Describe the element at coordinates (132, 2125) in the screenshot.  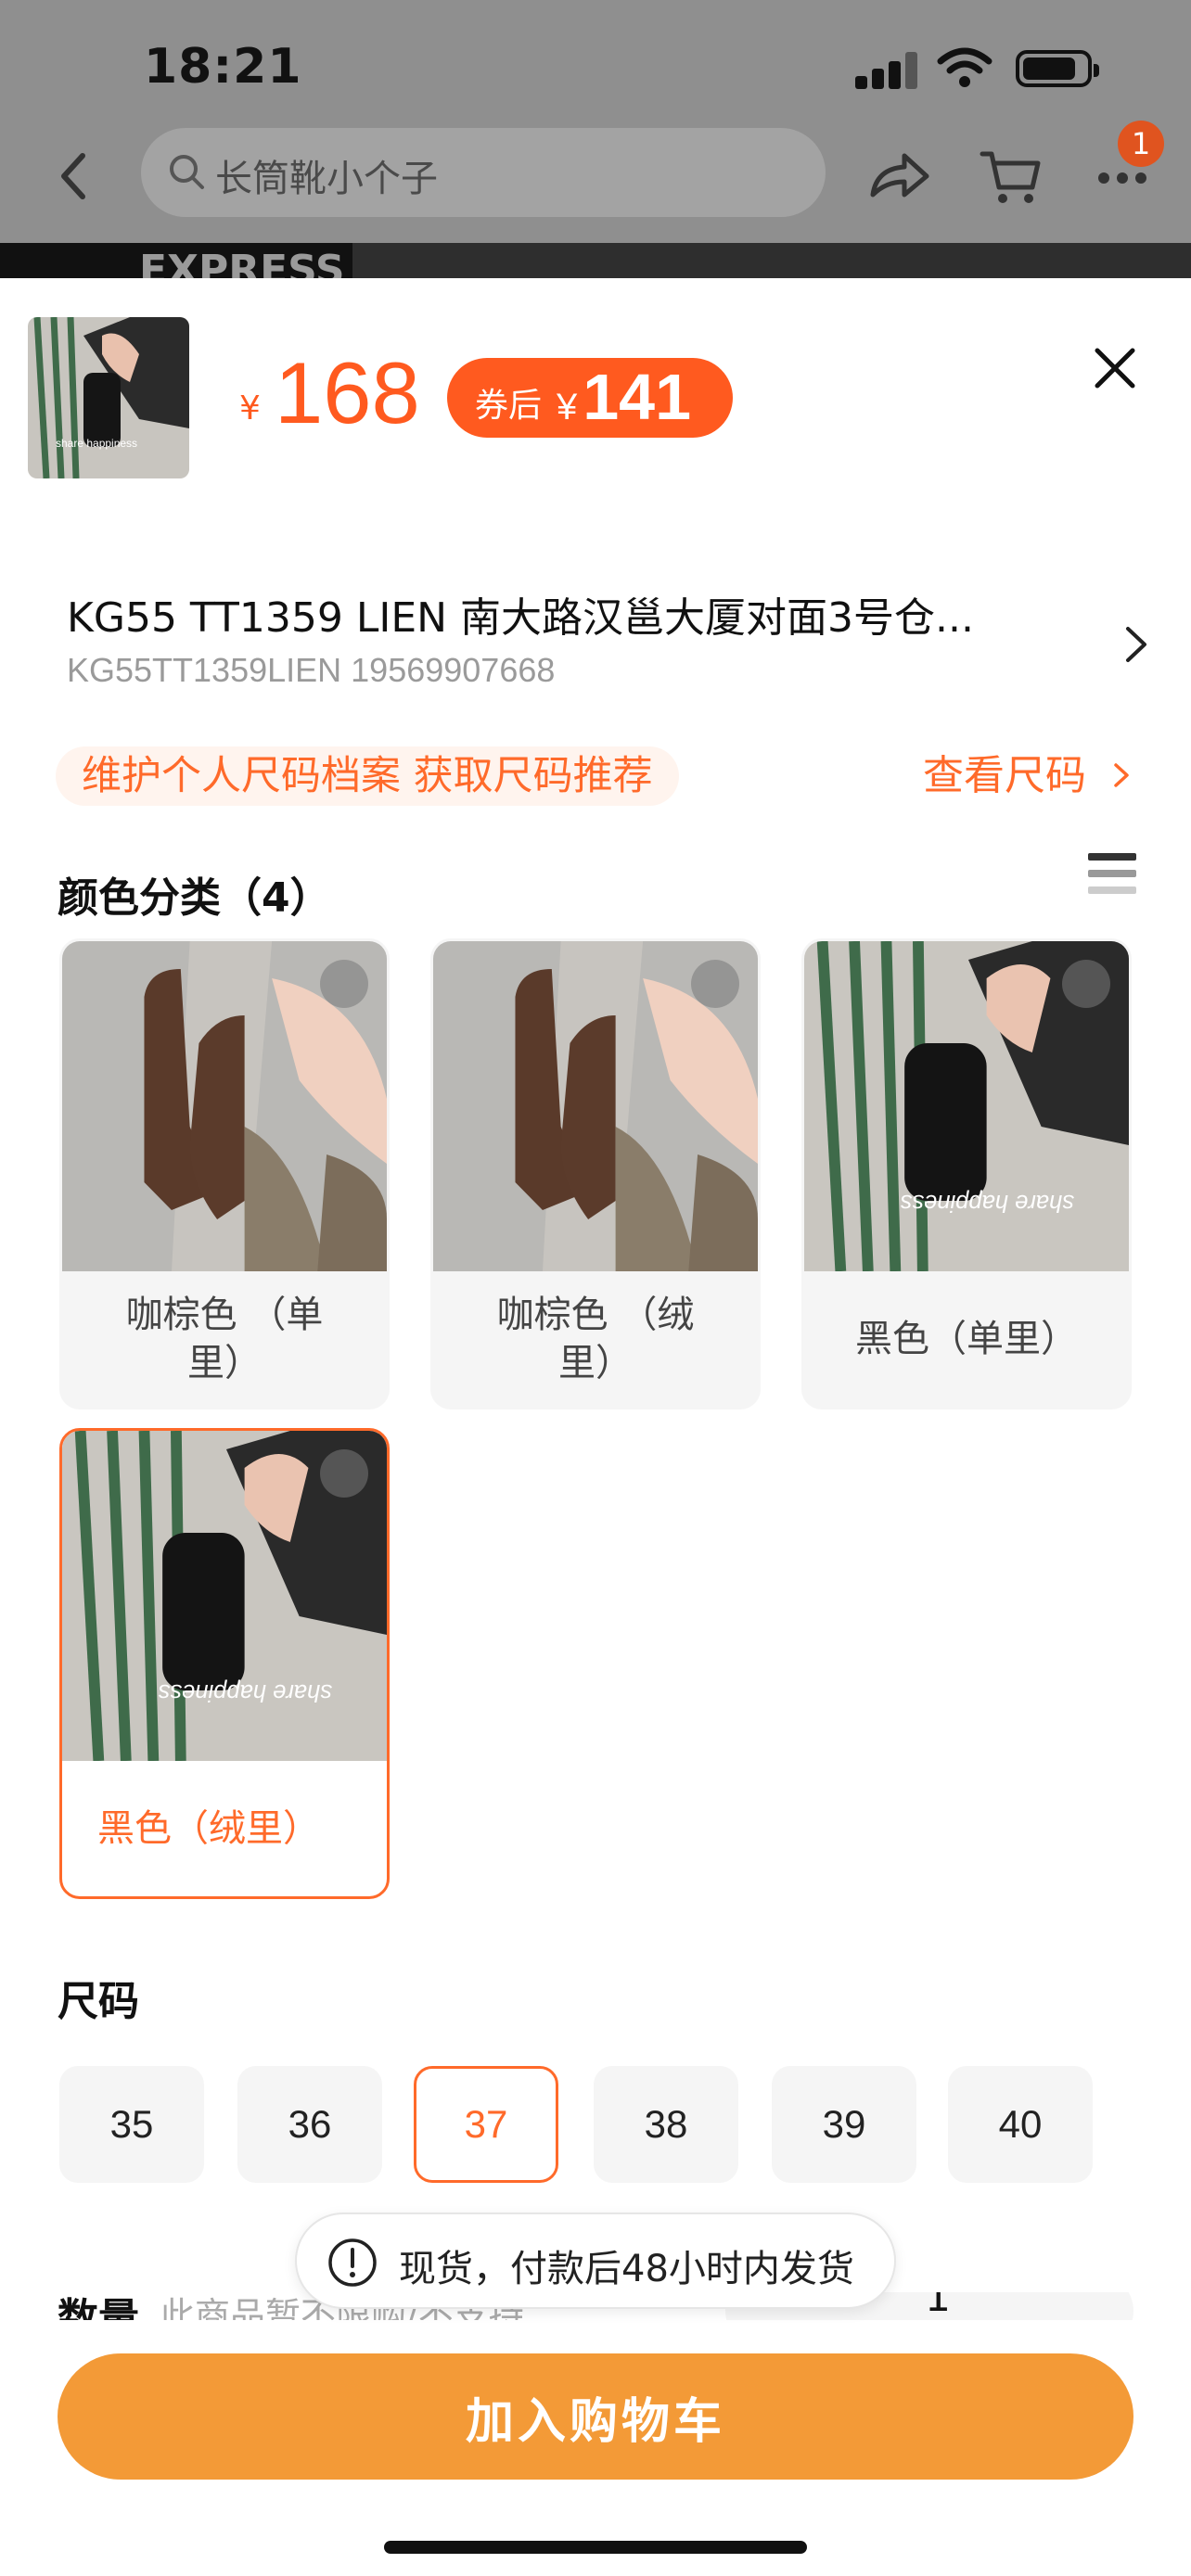
I see `size-option-35: 35` at that location.